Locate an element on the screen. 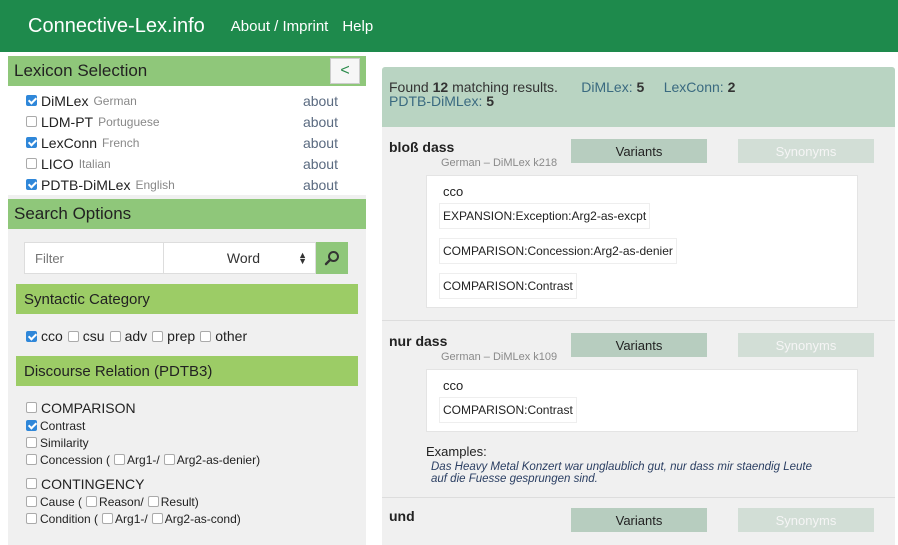 The height and width of the screenshot is (545, 898). entry-card: cco COMPARISON:Contrast is located at coordinates (642, 400).